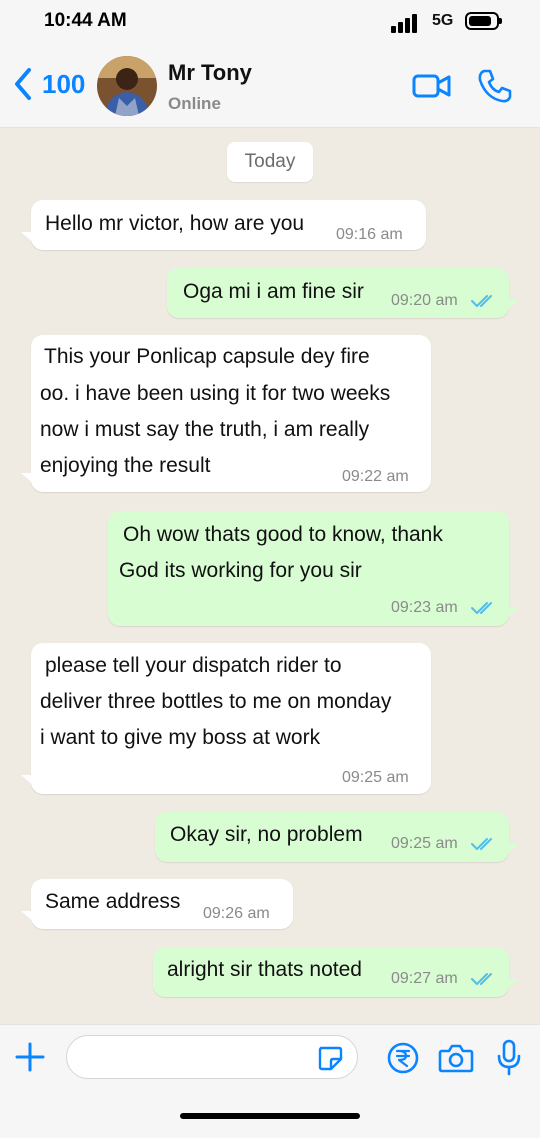 The width and height of the screenshot is (540, 1138). I want to click on message-input-bar, so click(270, 1081).